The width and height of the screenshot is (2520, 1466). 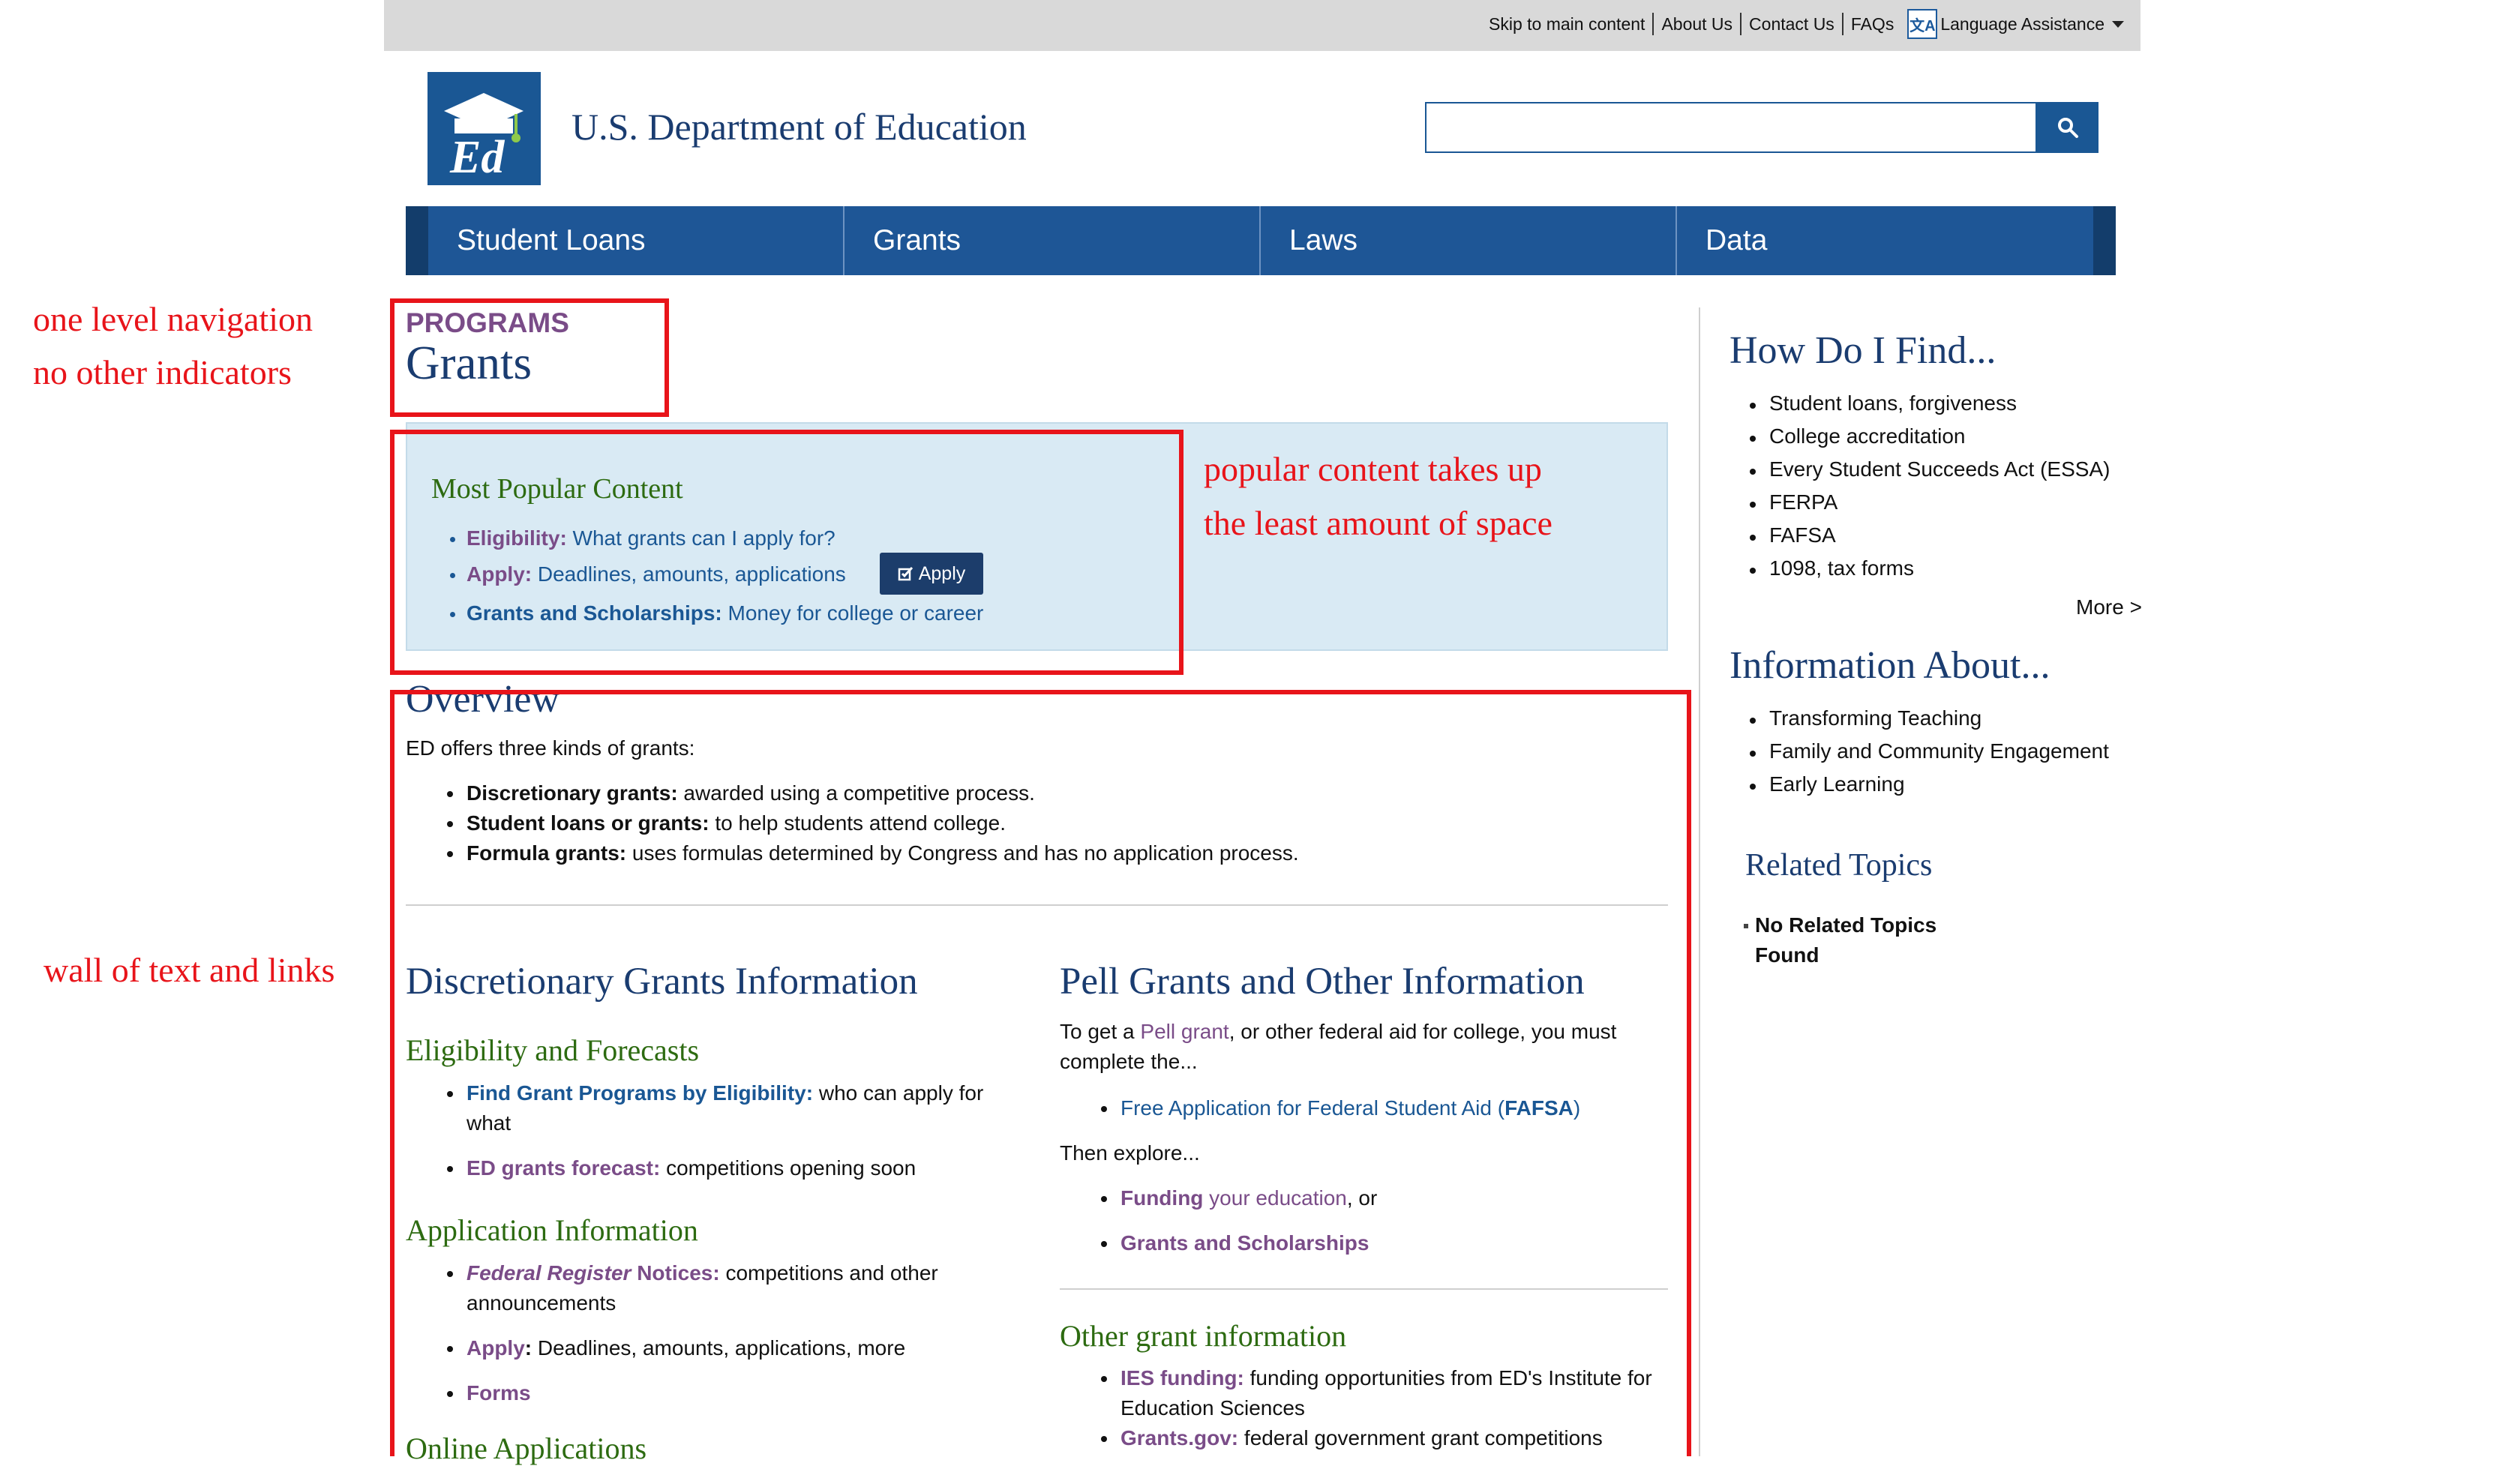 I want to click on search-icon, so click(x=2068, y=128).